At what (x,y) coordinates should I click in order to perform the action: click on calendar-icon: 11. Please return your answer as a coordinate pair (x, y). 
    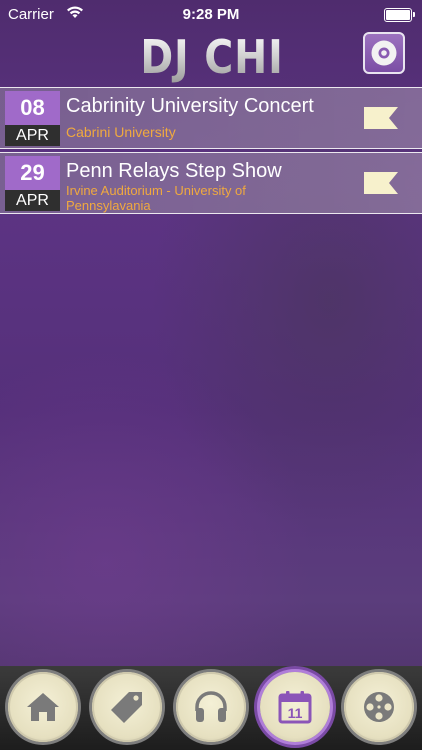
    Looking at the image, I should click on (295, 707).